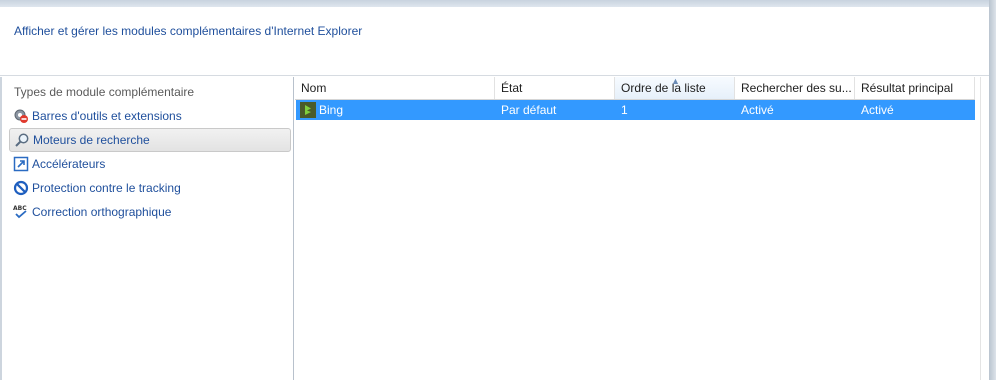 The width and height of the screenshot is (996, 380). I want to click on cell-order: 1, so click(624, 110).